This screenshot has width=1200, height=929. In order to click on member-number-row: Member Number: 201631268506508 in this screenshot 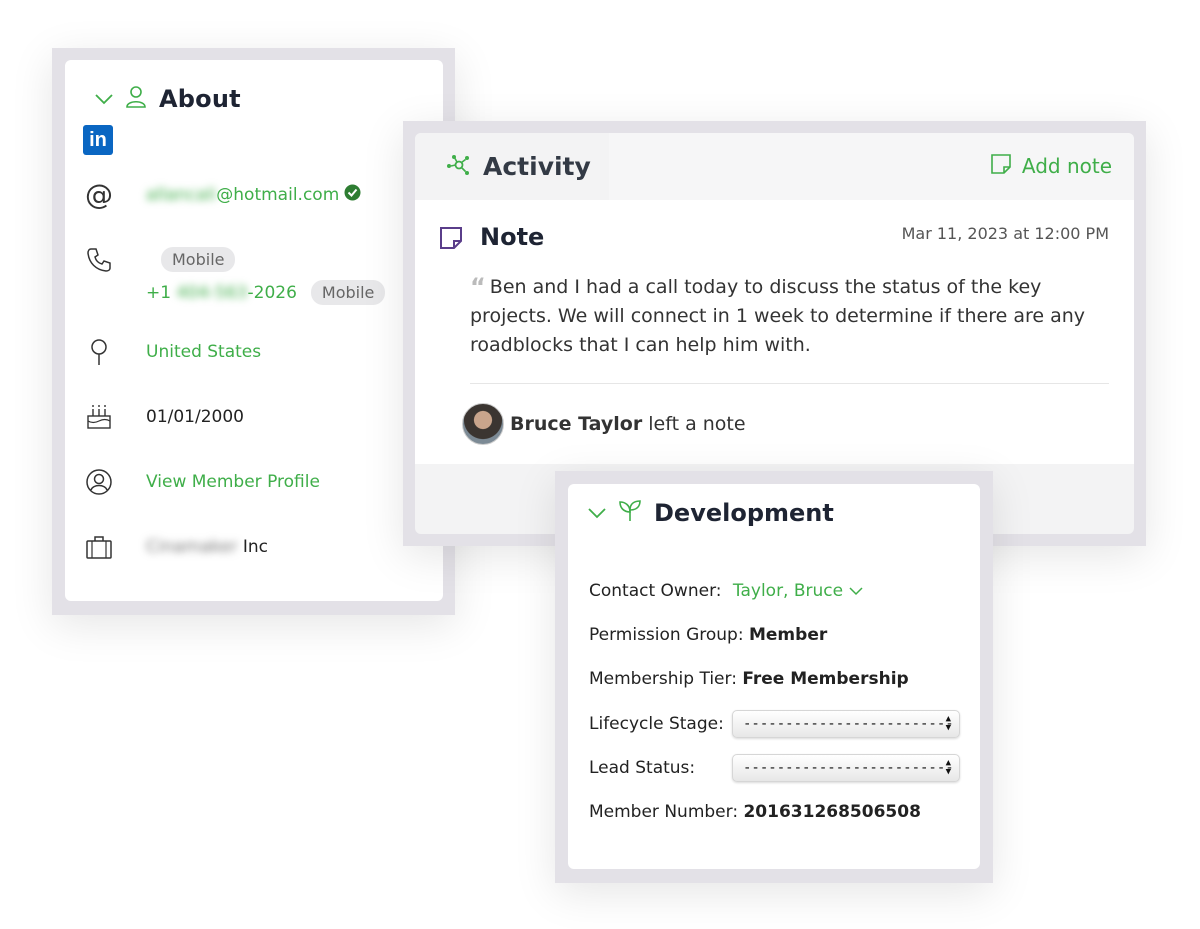, I will do `click(755, 812)`.